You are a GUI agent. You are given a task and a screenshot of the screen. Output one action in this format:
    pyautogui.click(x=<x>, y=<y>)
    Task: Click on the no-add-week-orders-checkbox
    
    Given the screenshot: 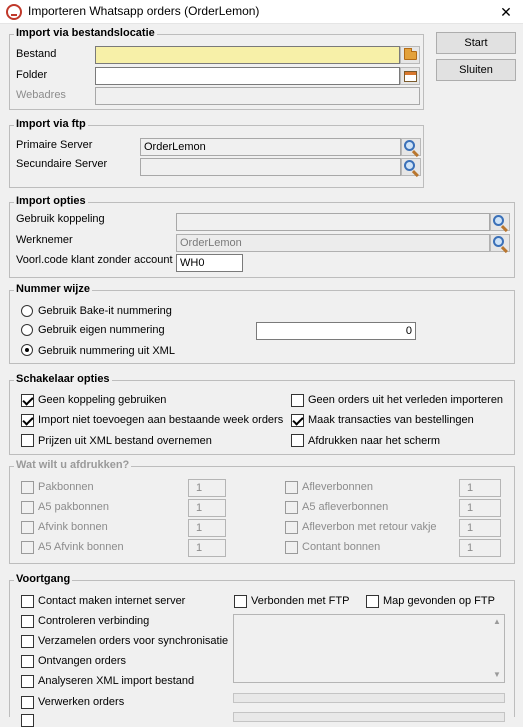 What is the action you would take?
    pyautogui.click(x=27, y=420)
    